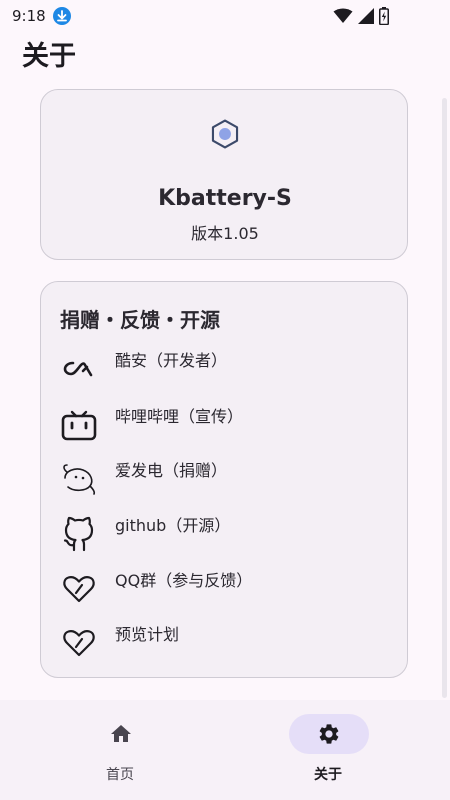 The height and width of the screenshot is (800, 450). Describe the element at coordinates (225, 233) in the screenshot. I see `app-version: 版本1.05` at that location.